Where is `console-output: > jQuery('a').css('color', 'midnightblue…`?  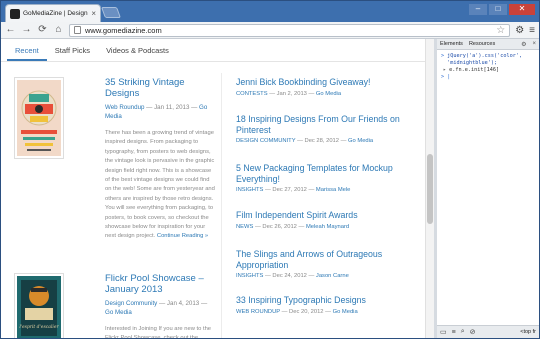
console-output: > jQuery('a').css('color', 'midnightblue… is located at coordinates (488, 67).